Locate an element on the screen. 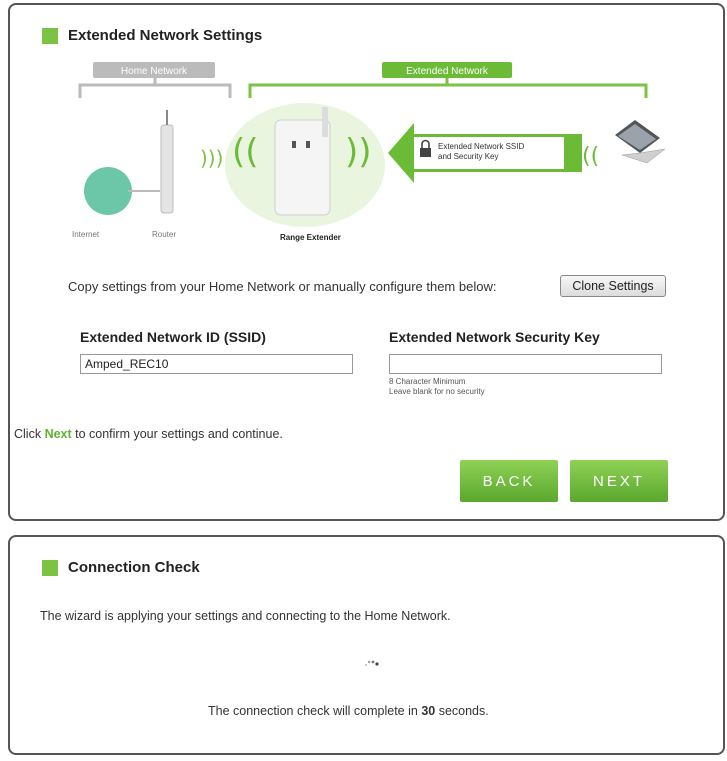 Image resolution: width=727 pixels, height=761 pixels. security-key-input is located at coordinates (525, 364).